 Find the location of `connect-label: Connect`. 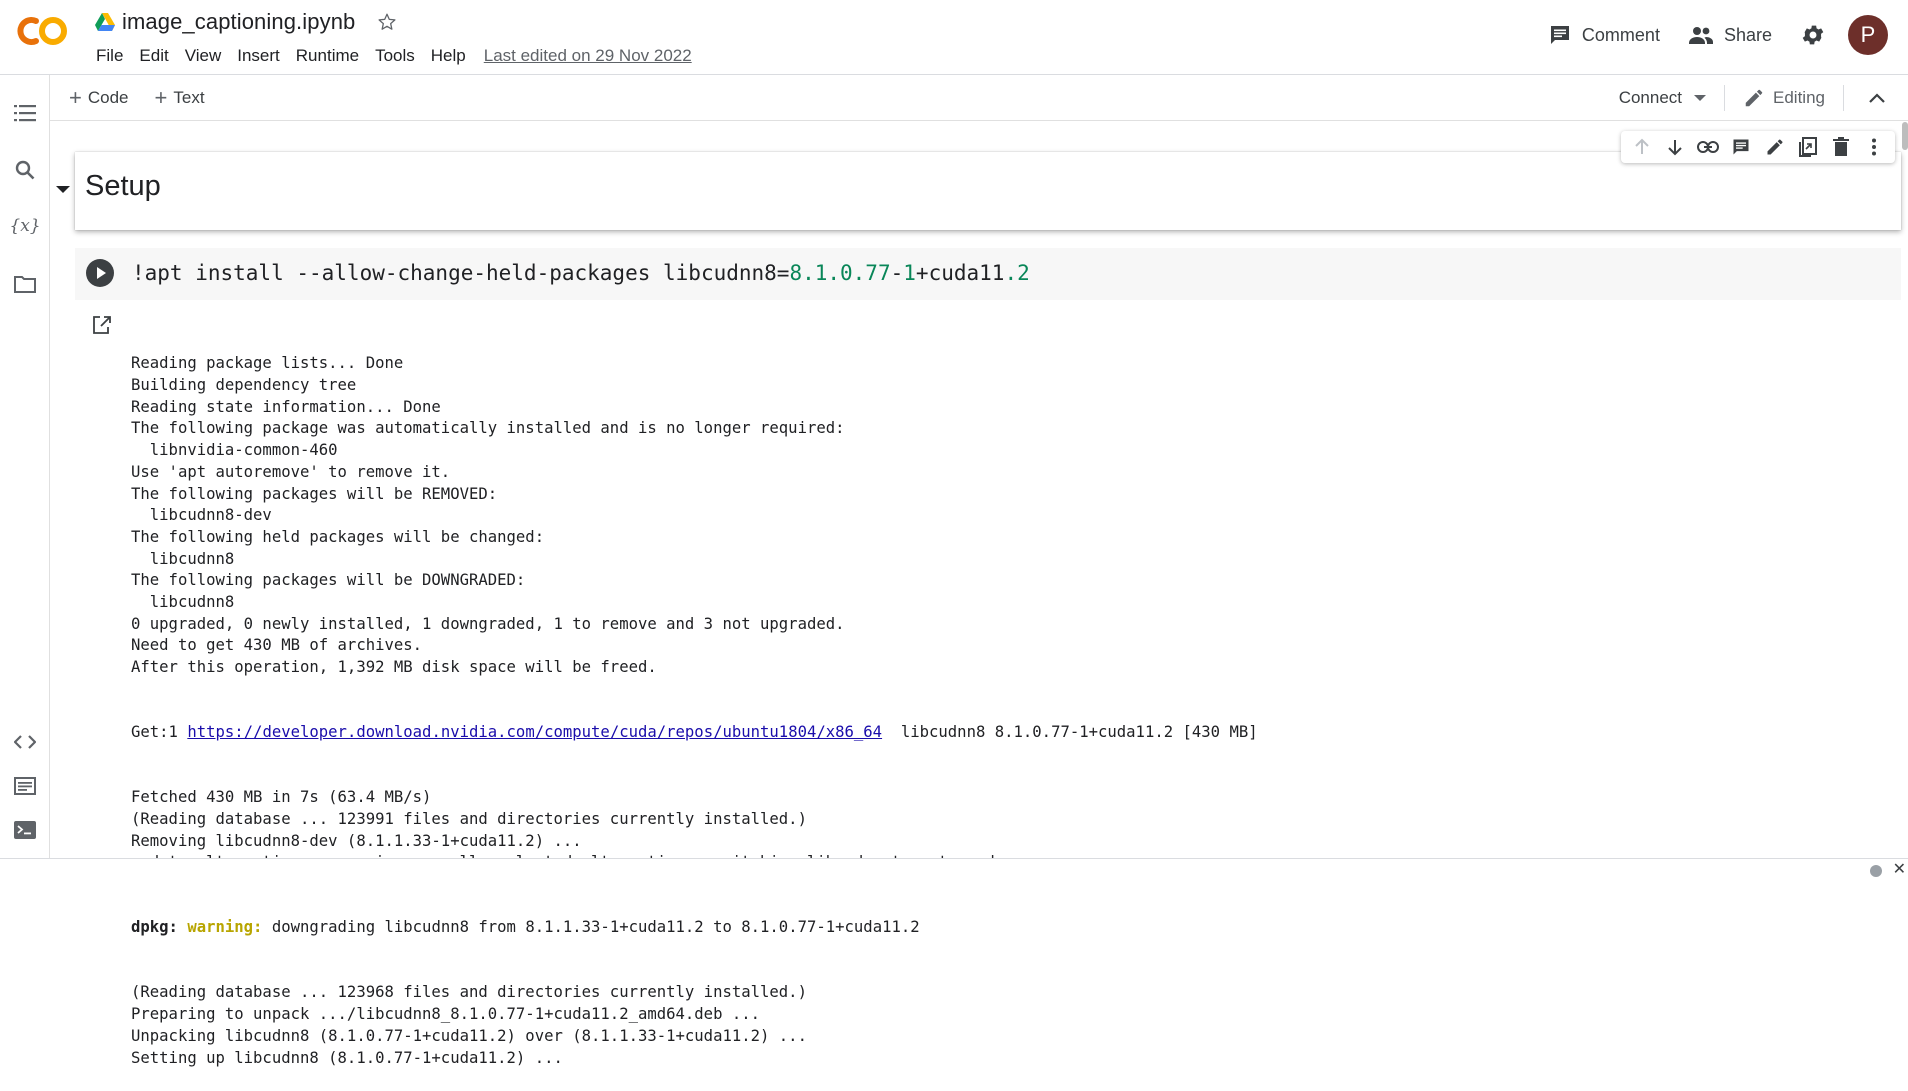

connect-label: Connect is located at coordinates (1650, 97).